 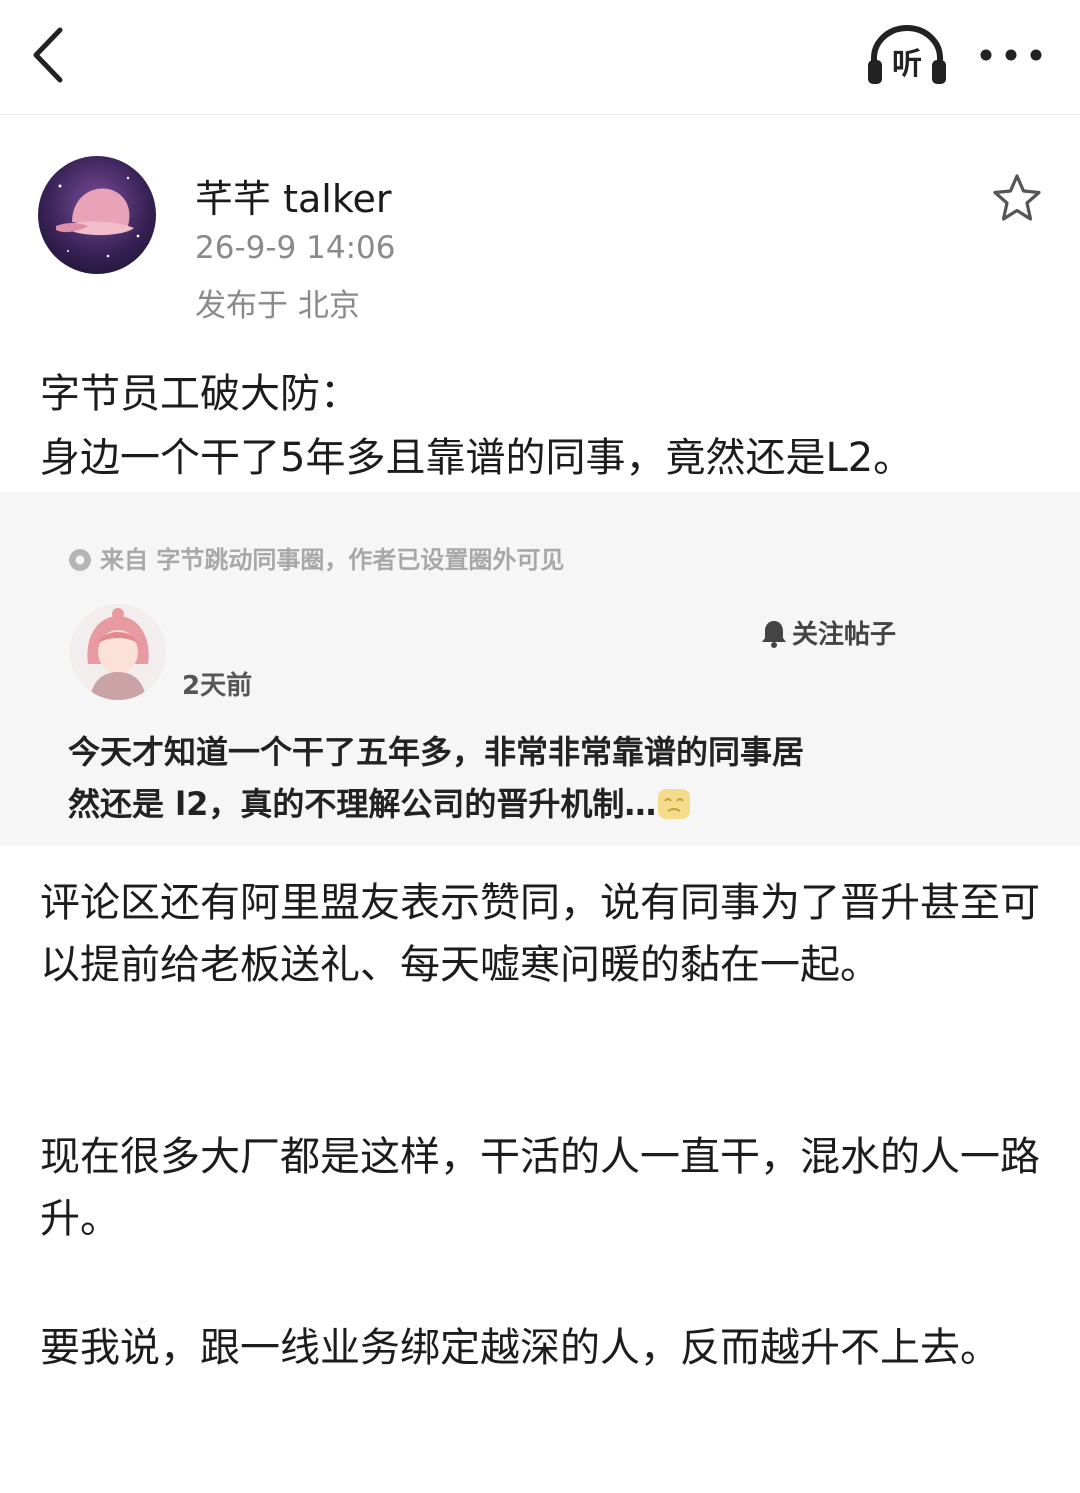 I want to click on quote-source: 来自 字节跳动同事圈，作者已设置圈外可见, so click(x=316, y=557).